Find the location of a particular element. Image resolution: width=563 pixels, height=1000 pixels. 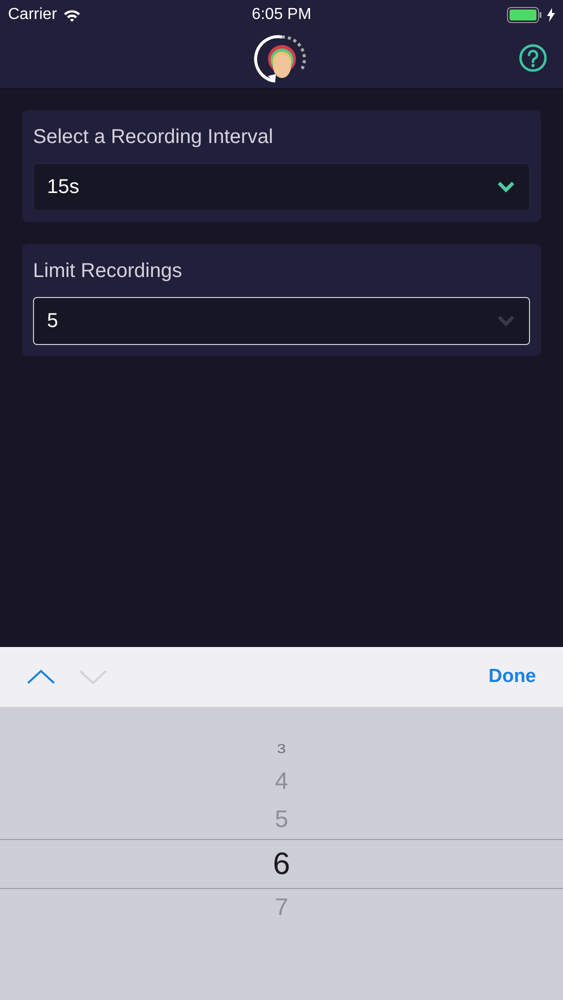

picker-option: 4 is located at coordinates (281, 782).